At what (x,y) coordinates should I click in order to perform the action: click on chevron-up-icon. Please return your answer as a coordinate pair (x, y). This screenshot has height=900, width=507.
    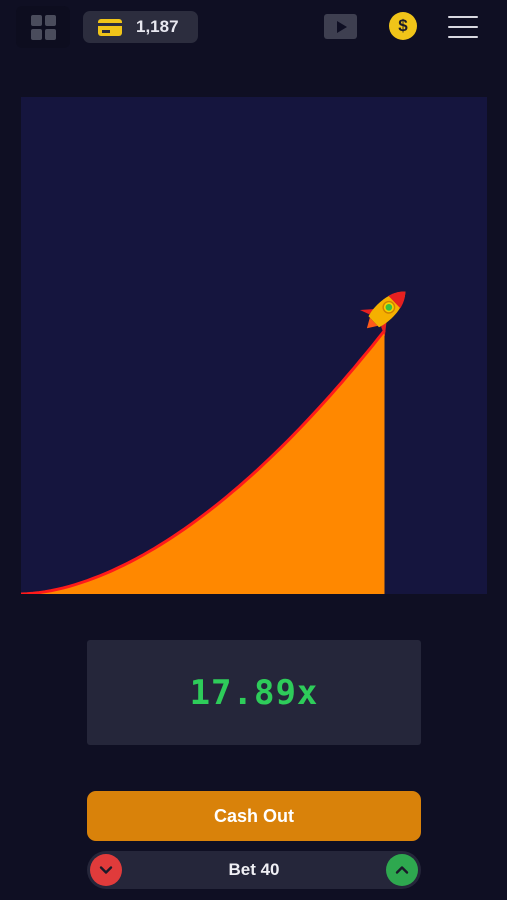
    Looking at the image, I should click on (402, 870).